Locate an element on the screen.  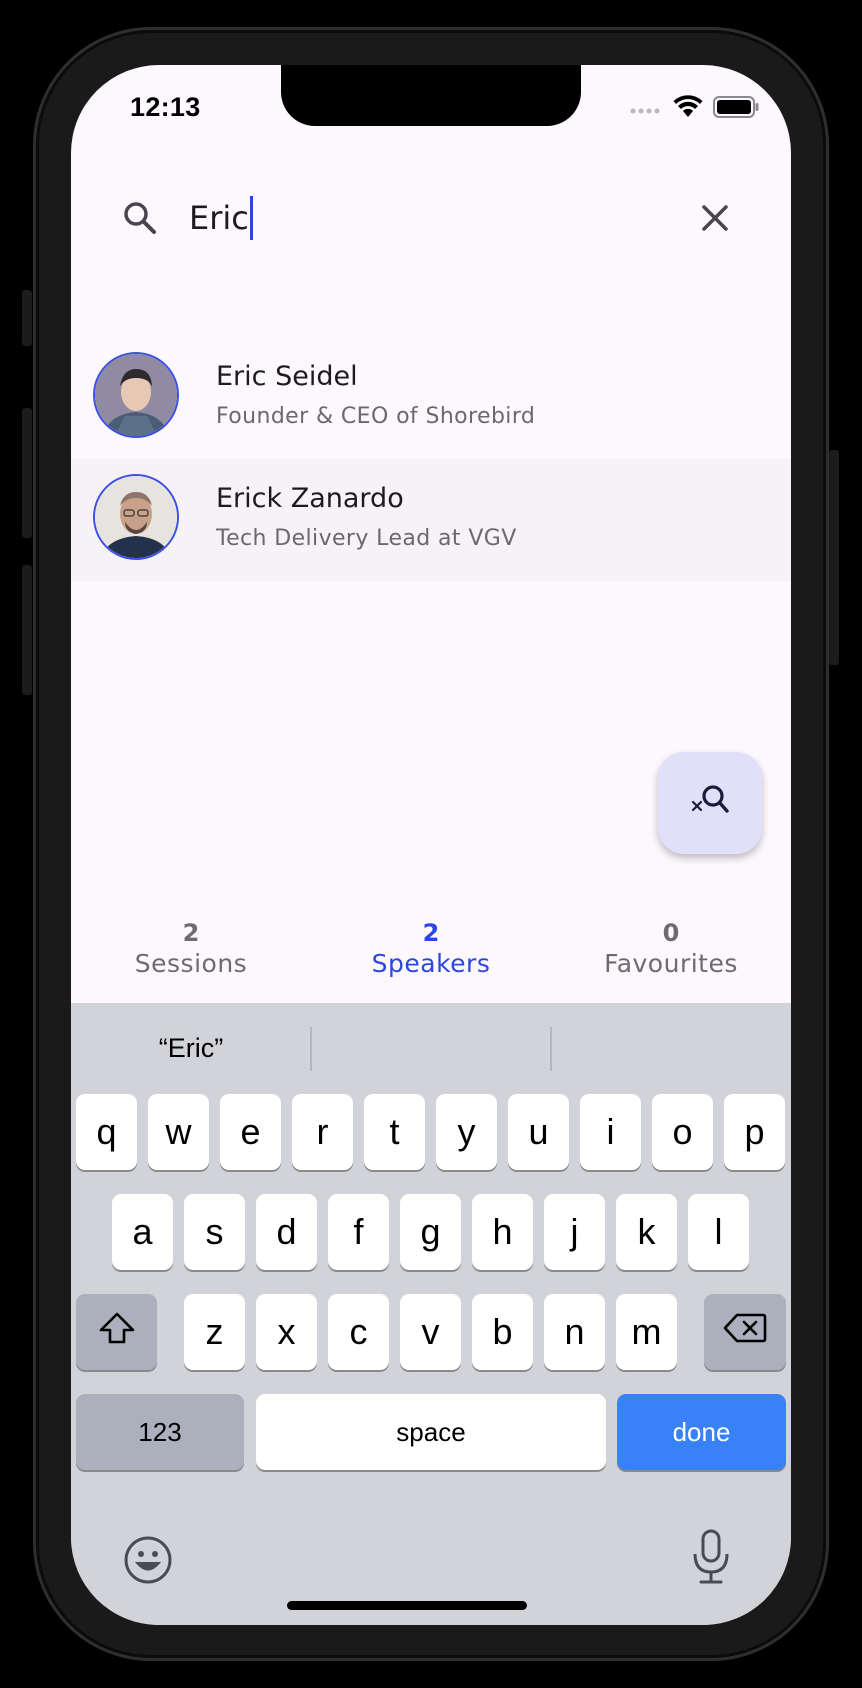
key-g: g is located at coordinates (430, 1232).